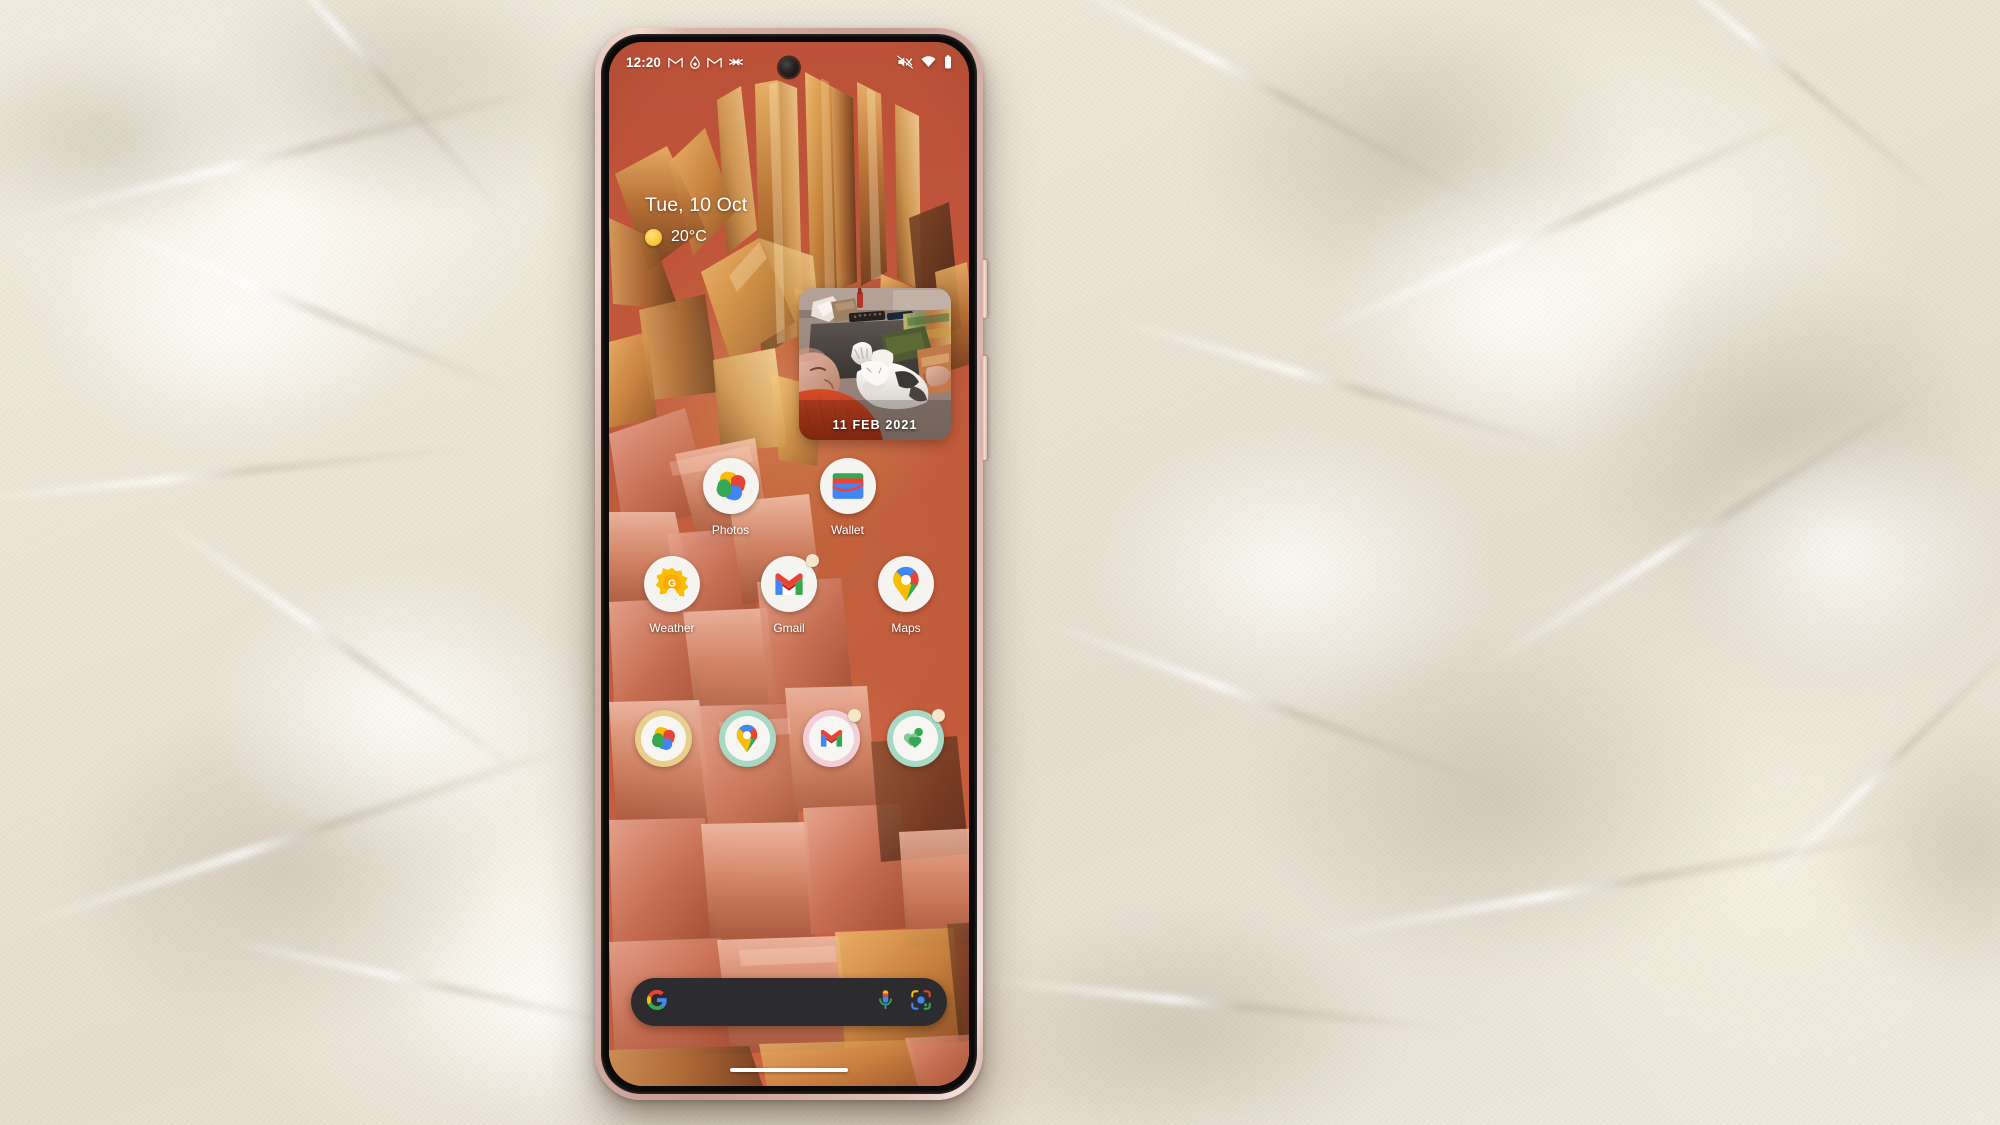 This screenshot has height=1125, width=2000. Describe the element at coordinates (948, 62) in the screenshot. I see `battery-icon` at that location.